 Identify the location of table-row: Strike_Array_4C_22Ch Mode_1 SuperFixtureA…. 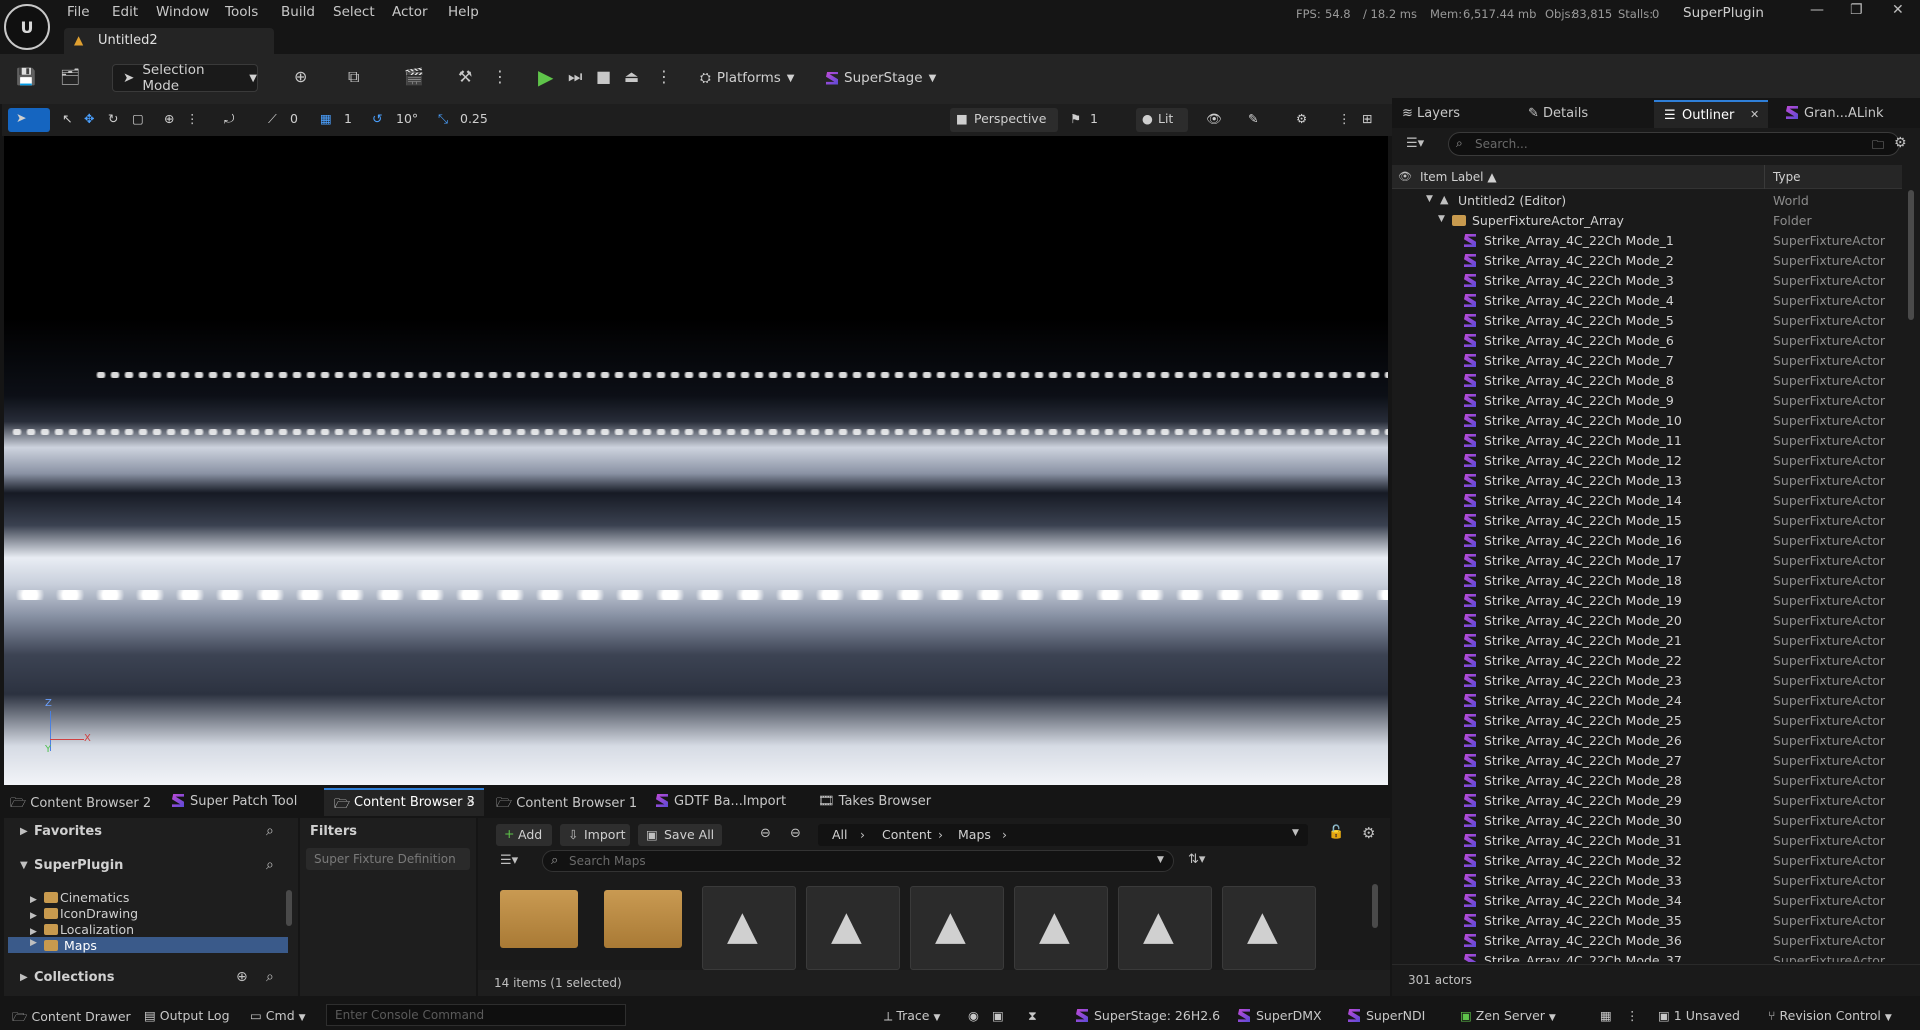
(1647, 240).